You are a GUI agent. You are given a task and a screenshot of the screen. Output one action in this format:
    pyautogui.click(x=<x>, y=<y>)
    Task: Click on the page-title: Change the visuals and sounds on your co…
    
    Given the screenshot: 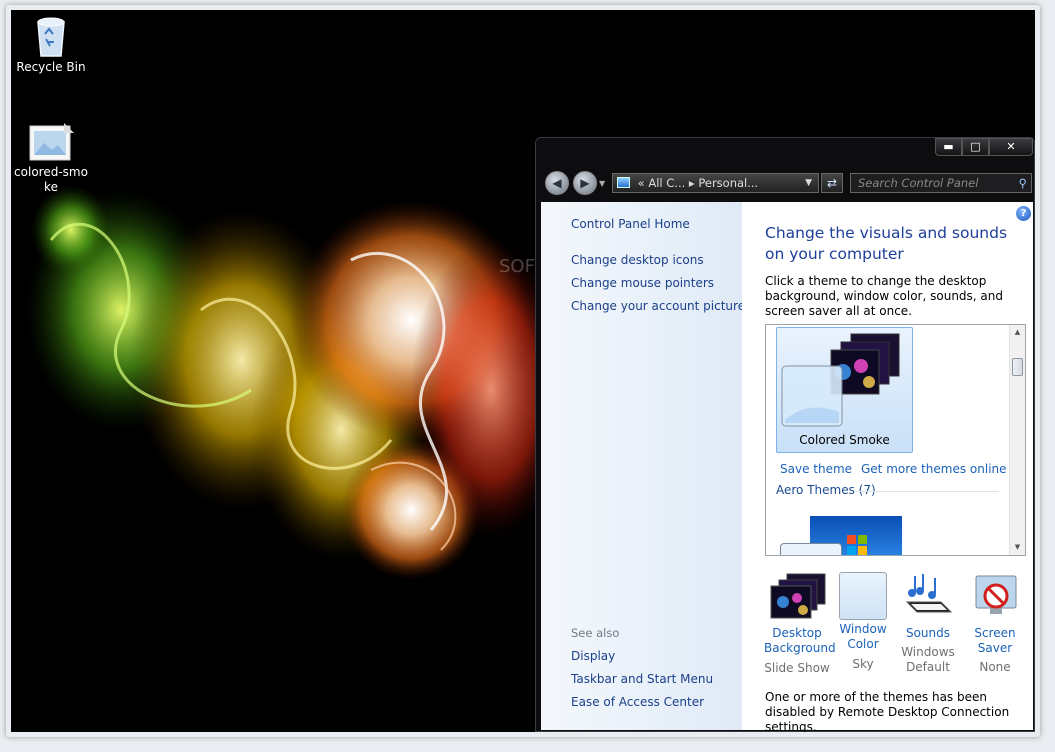 What is the action you would take?
    pyautogui.click(x=886, y=243)
    